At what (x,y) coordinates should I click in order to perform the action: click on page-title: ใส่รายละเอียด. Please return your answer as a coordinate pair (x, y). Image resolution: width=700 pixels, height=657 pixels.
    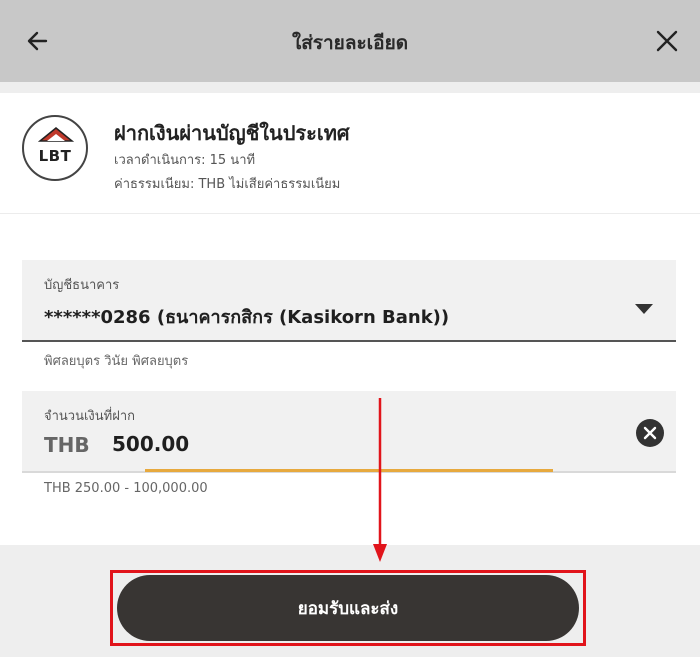
    Looking at the image, I should click on (350, 43).